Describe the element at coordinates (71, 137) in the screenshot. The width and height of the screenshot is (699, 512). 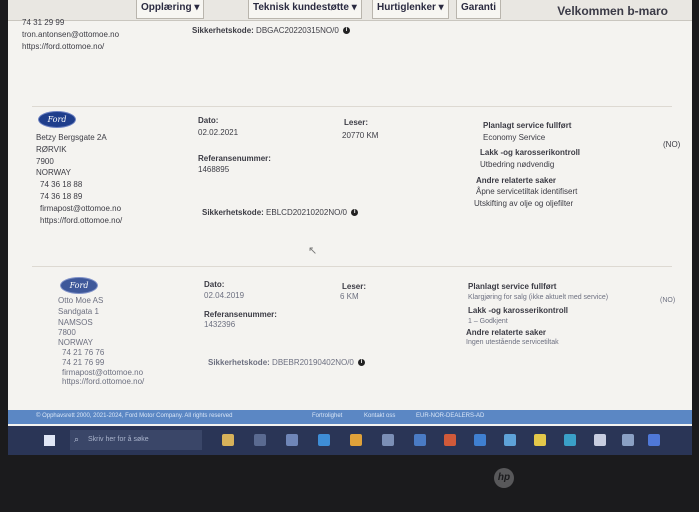
I see `address-line: Betzy Bergsgate 2A` at that location.